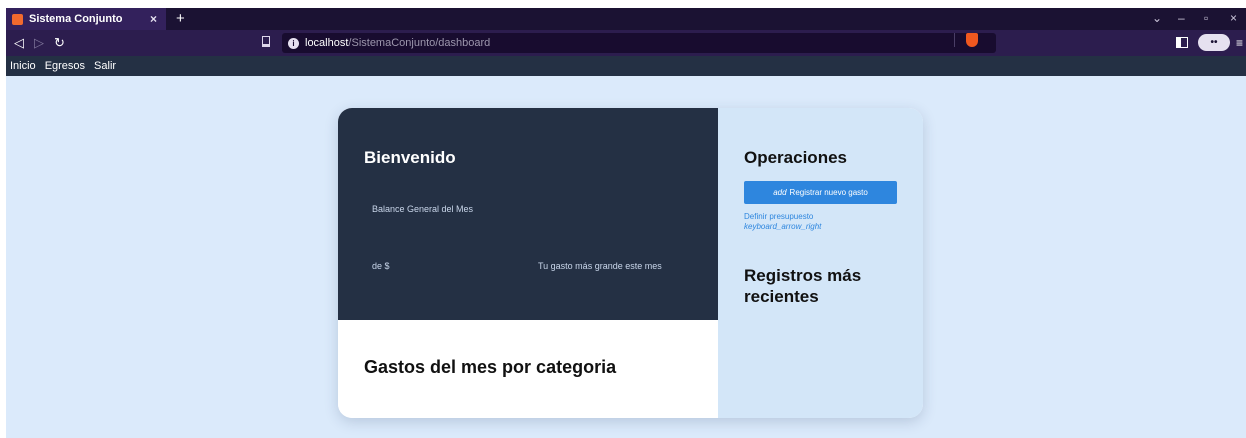  Describe the element at coordinates (600, 266) in the screenshot. I see `biggest-expense-label: Tu gasto más grande este mes` at that location.